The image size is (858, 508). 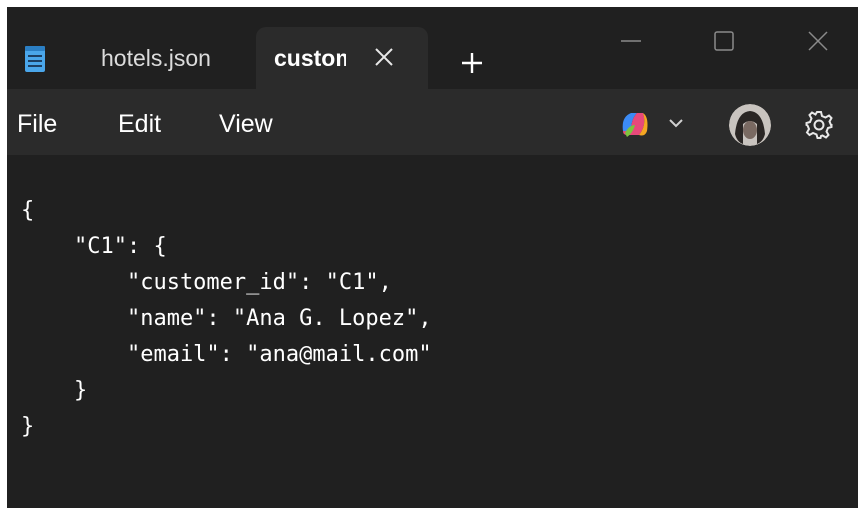 What do you see at coordinates (310, 57) in the screenshot?
I see `tab-label: customers.json` at bounding box center [310, 57].